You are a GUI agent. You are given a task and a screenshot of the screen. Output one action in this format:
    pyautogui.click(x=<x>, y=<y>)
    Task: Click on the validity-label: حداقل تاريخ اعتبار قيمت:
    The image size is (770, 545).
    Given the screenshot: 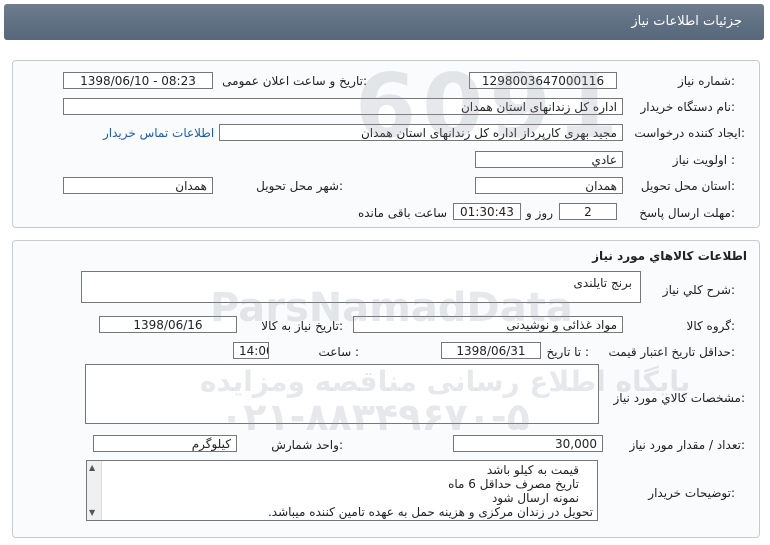 What is the action you would take?
    pyautogui.click(x=671, y=352)
    